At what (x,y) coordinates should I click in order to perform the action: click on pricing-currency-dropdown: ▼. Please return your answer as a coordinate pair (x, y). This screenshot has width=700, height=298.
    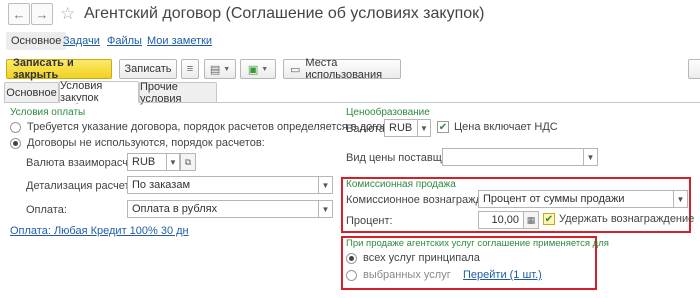
    Looking at the image, I should click on (424, 128).